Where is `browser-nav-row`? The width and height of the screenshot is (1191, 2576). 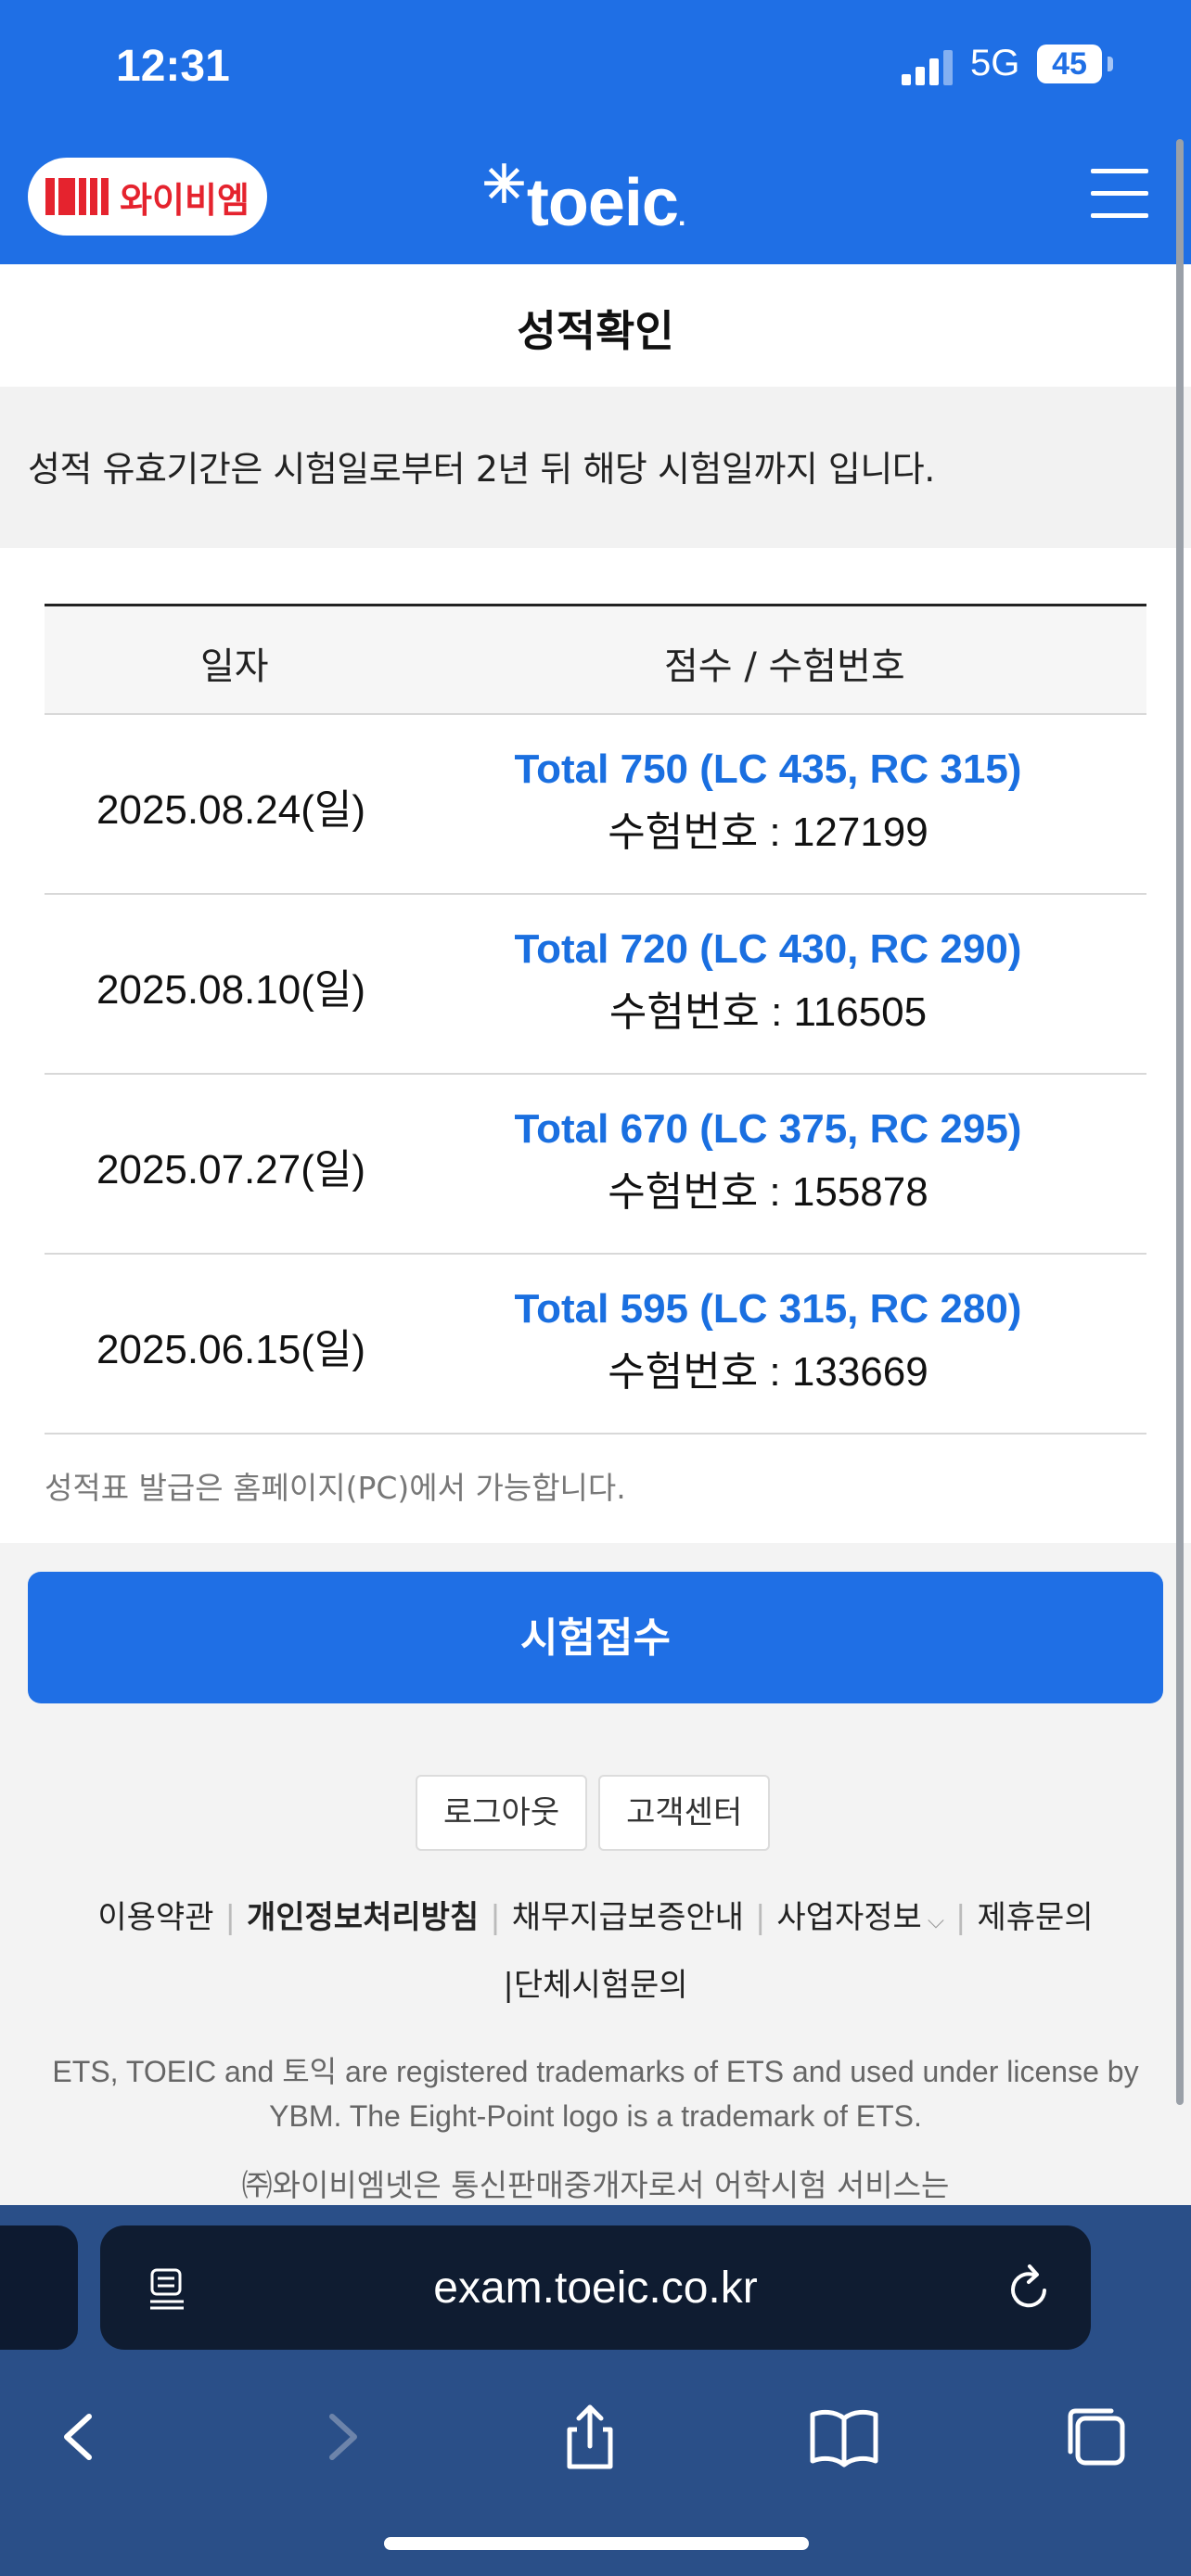
browser-nav-row is located at coordinates (595, 2437).